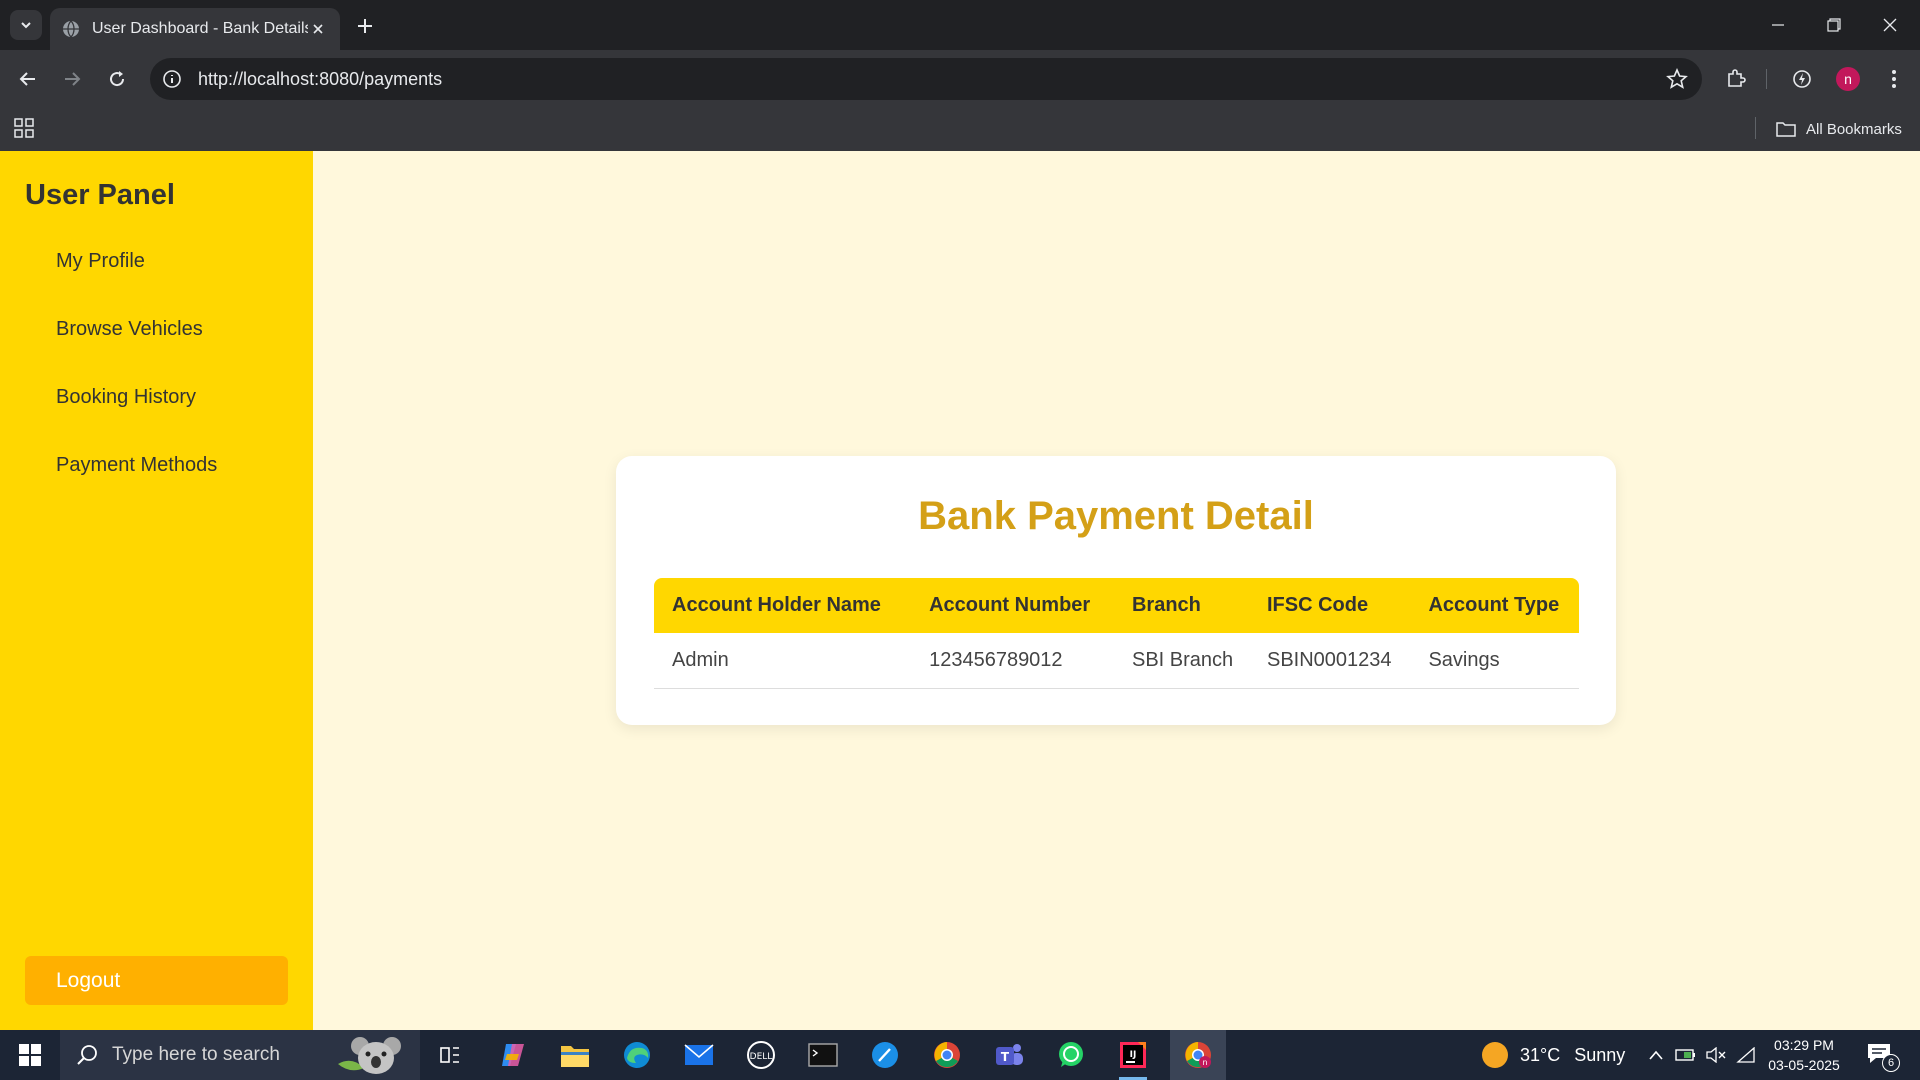  What do you see at coordinates (960, 129) in the screenshot?
I see `bookmarks-bar: All Bookmarks` at bounding box center [960, 129].